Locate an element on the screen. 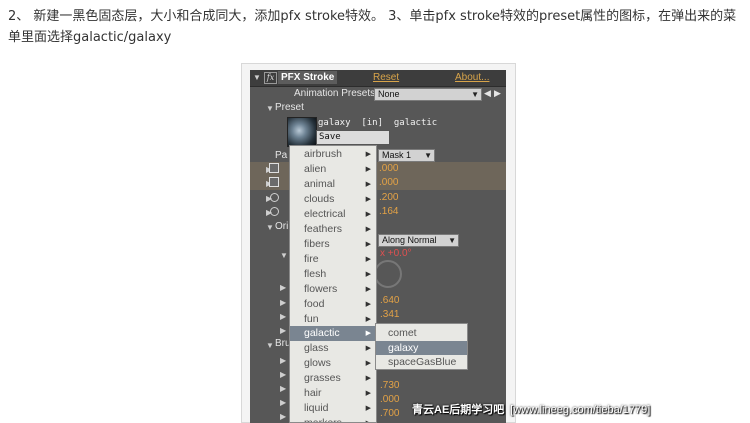 This screenshot has width=750, height=423. path-value: Mask 1 is located at coordinates (397, 155).